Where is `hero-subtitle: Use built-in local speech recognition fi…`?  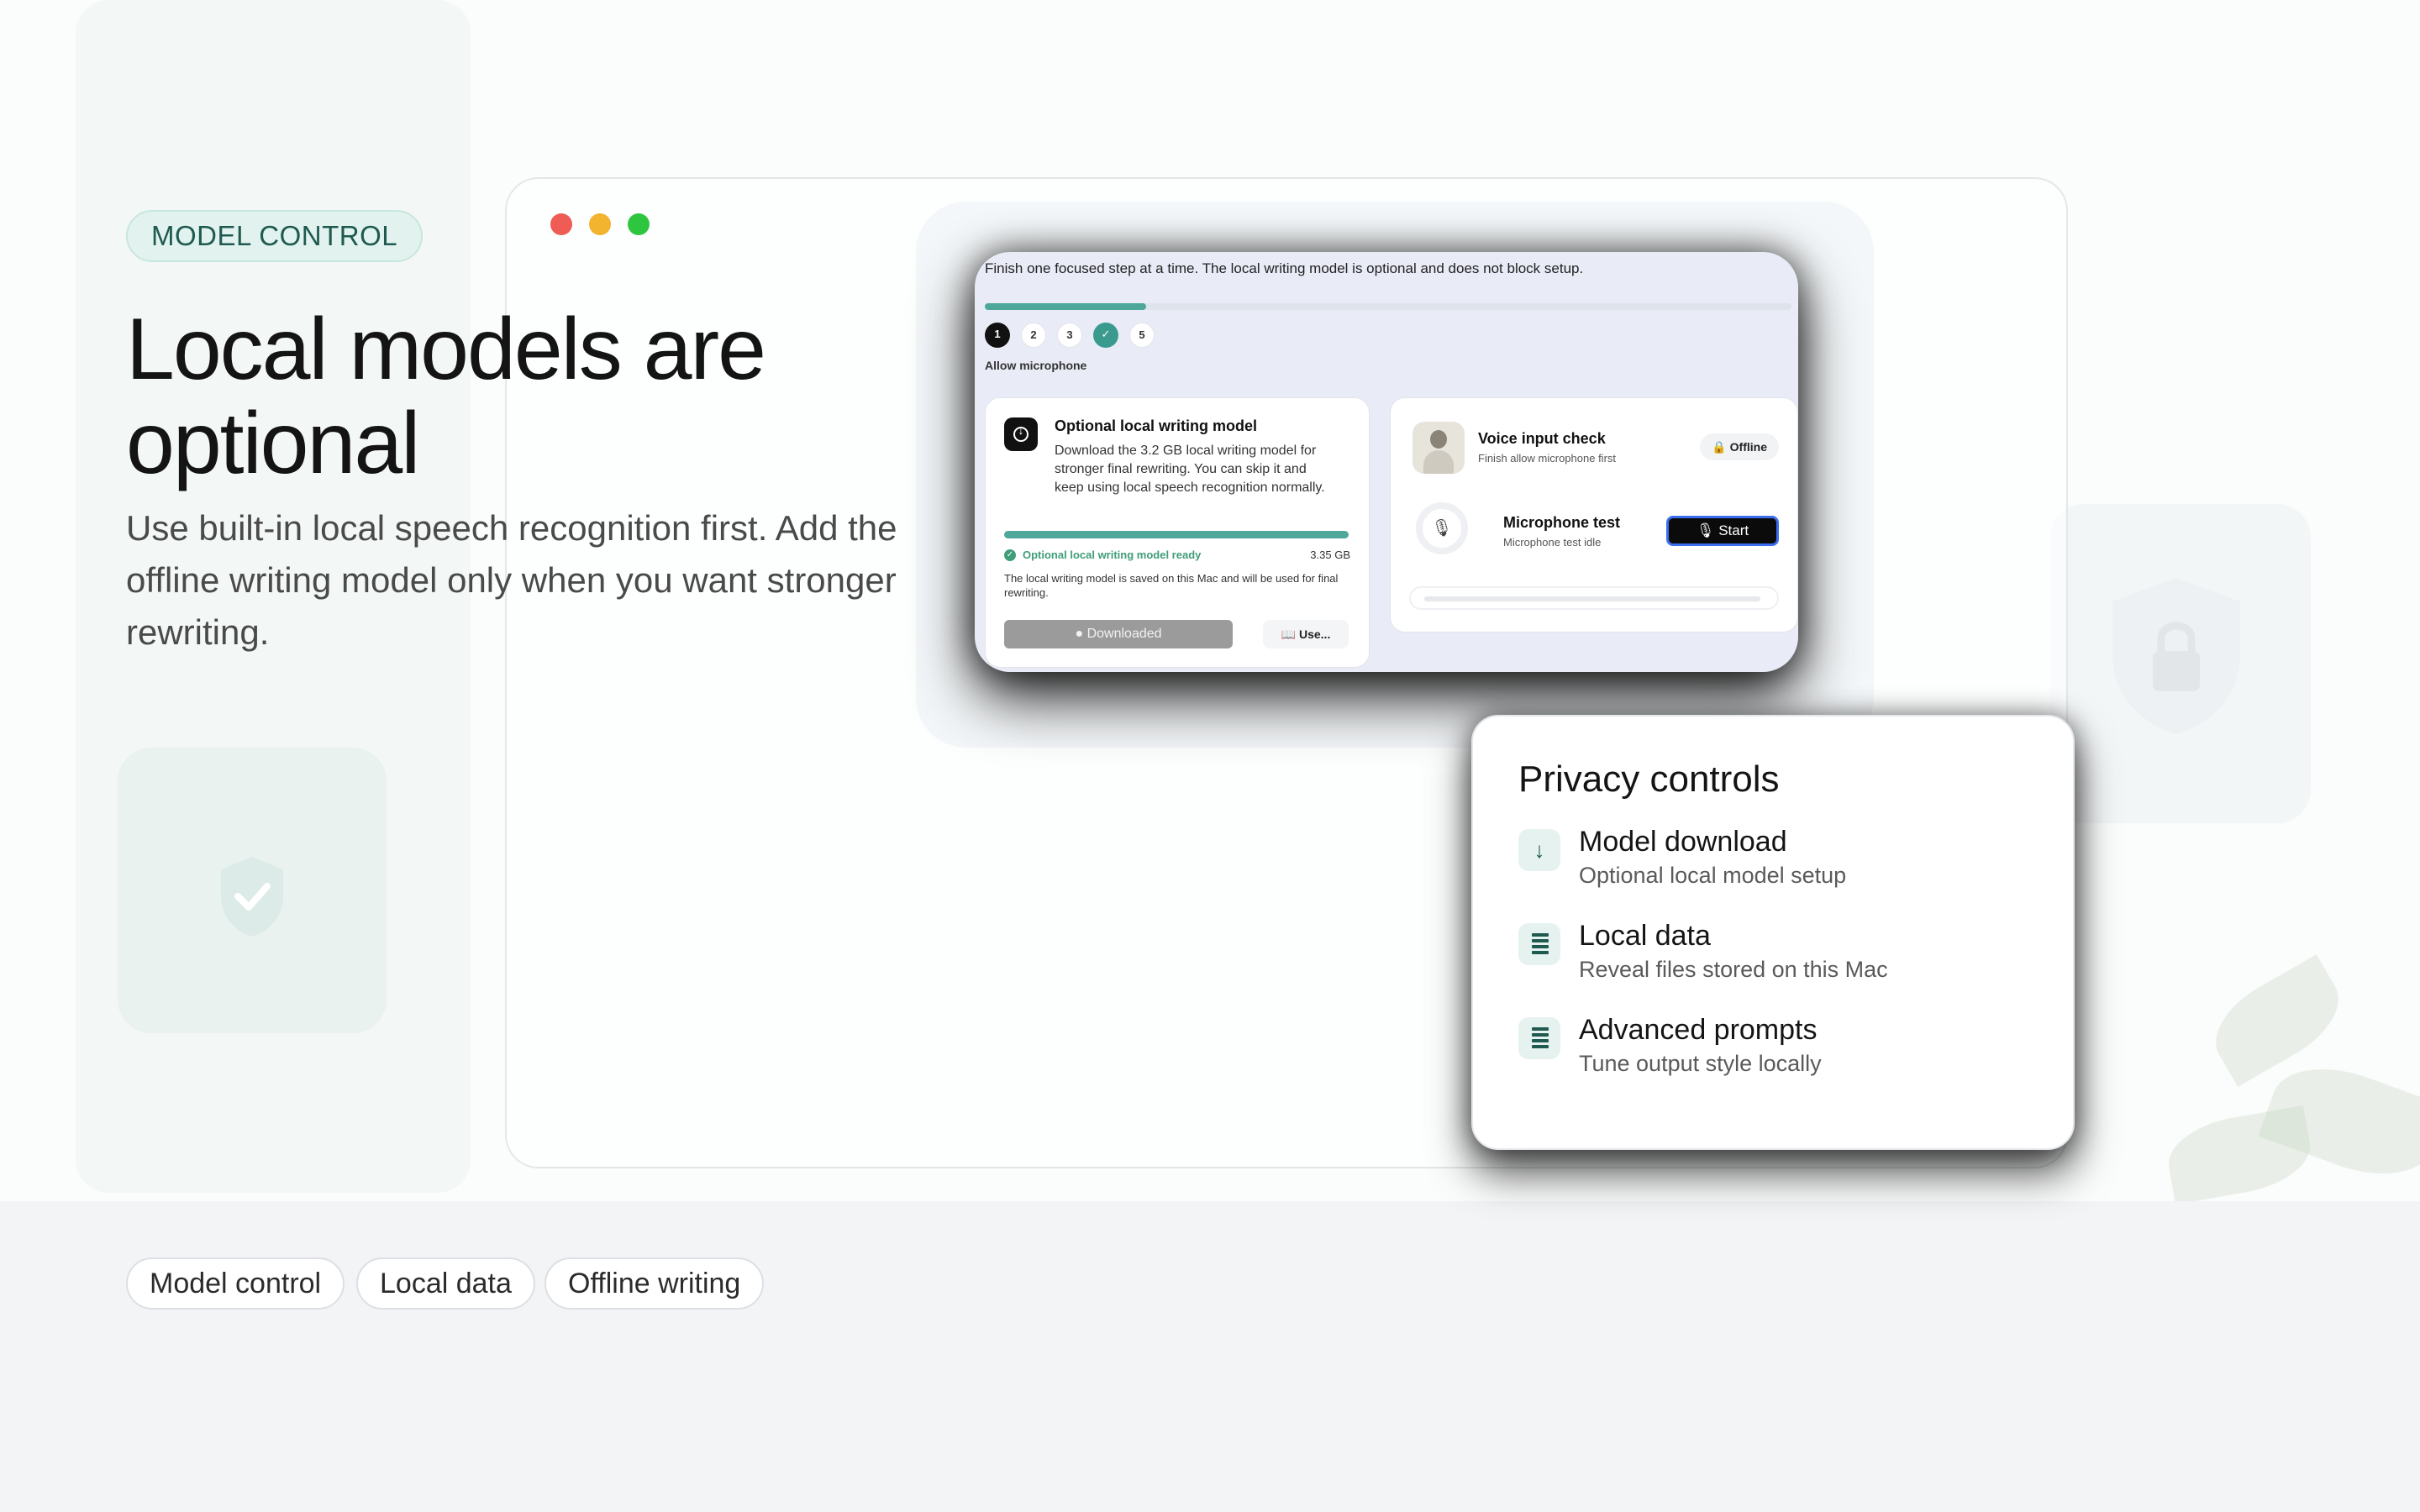 hero-subtitle: Use built-in local speech recognition fi… is located at coordinates (511, 580).